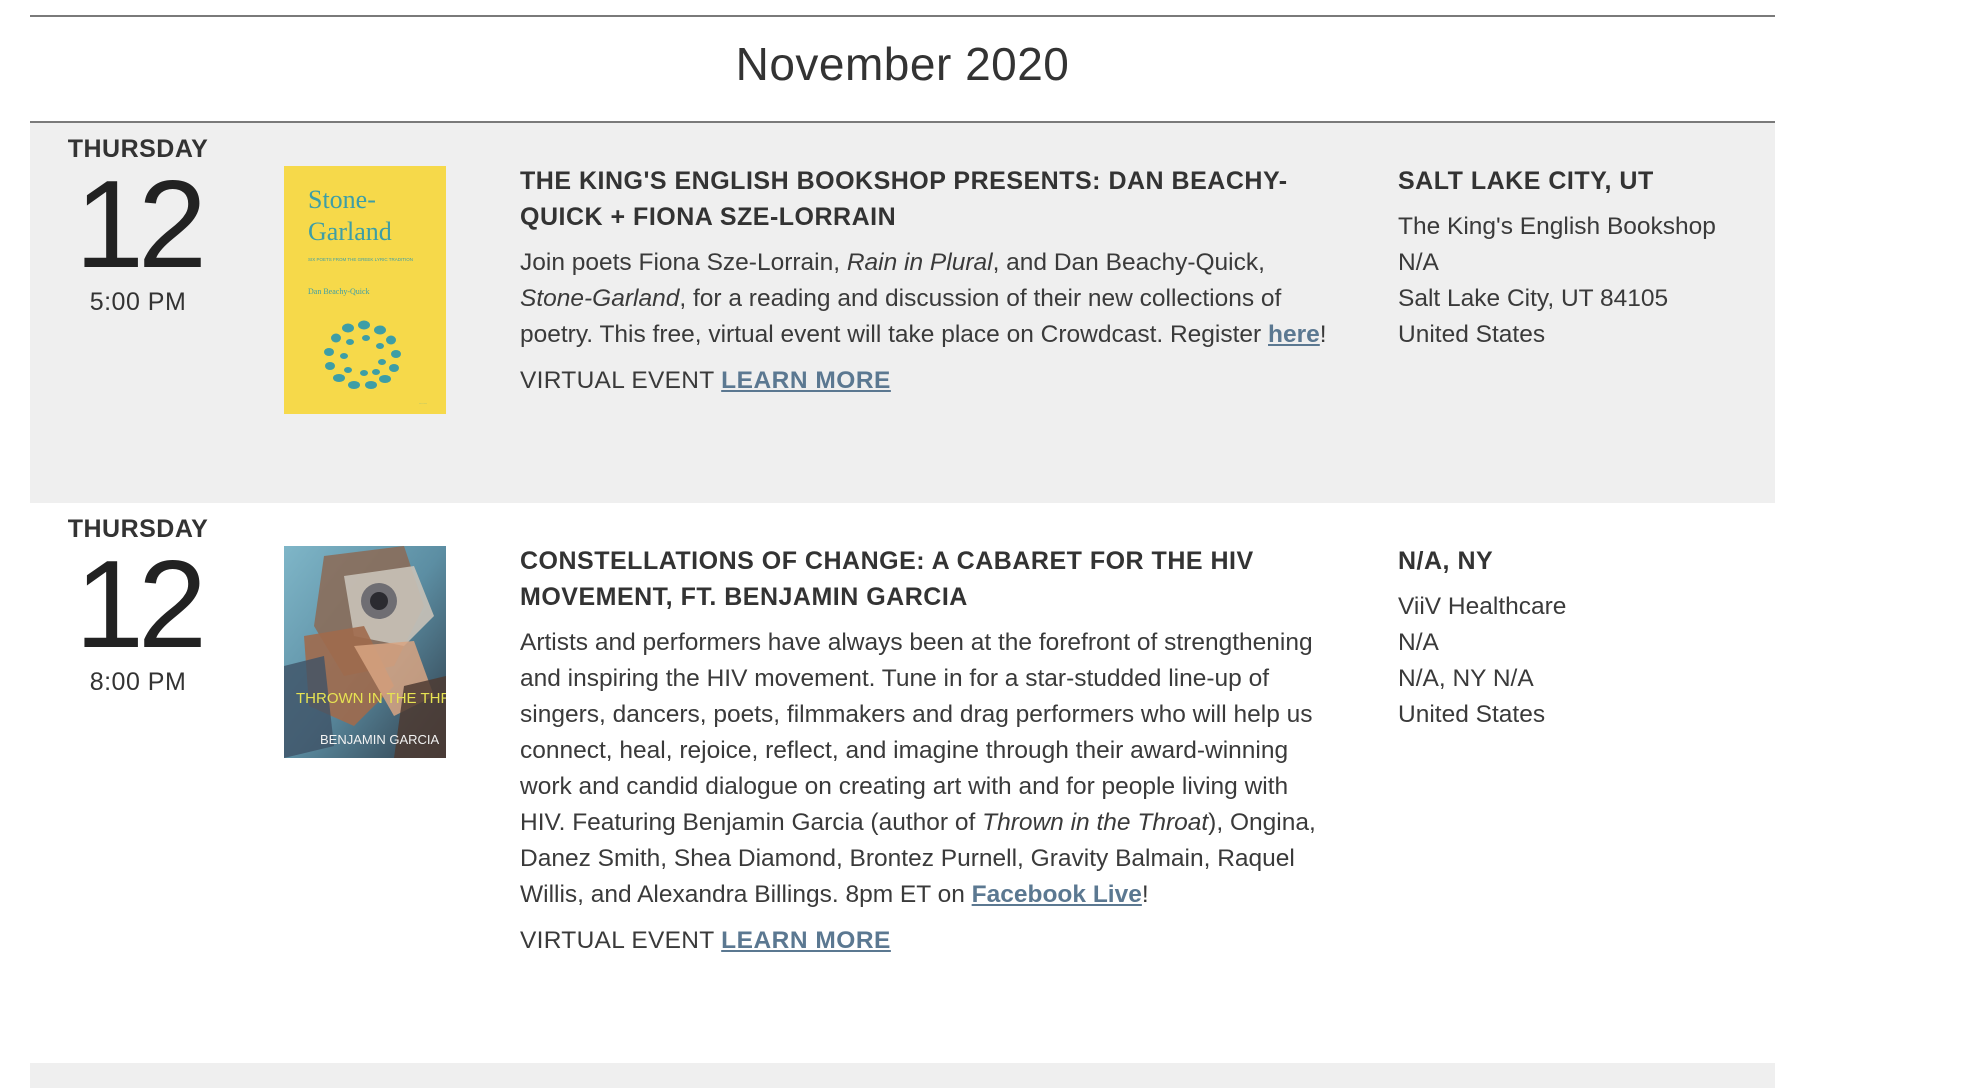 The width and height of the screenshot is (1966, 1088). I want to click on top-divider, so click(902, 16).